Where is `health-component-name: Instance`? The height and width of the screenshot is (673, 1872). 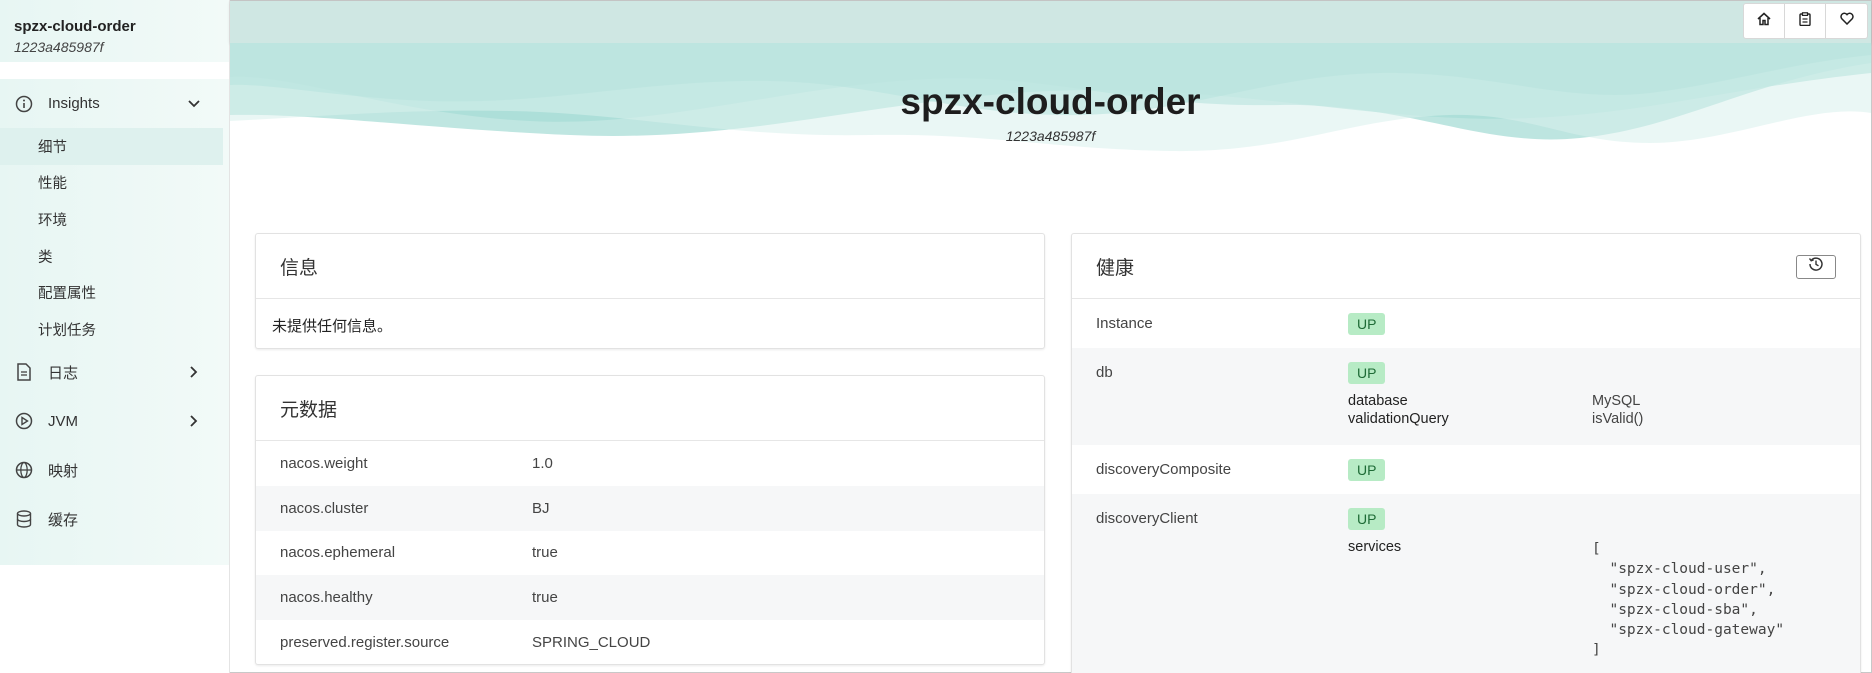
health-component-name: Instance is located at coordinates (1124, 323).